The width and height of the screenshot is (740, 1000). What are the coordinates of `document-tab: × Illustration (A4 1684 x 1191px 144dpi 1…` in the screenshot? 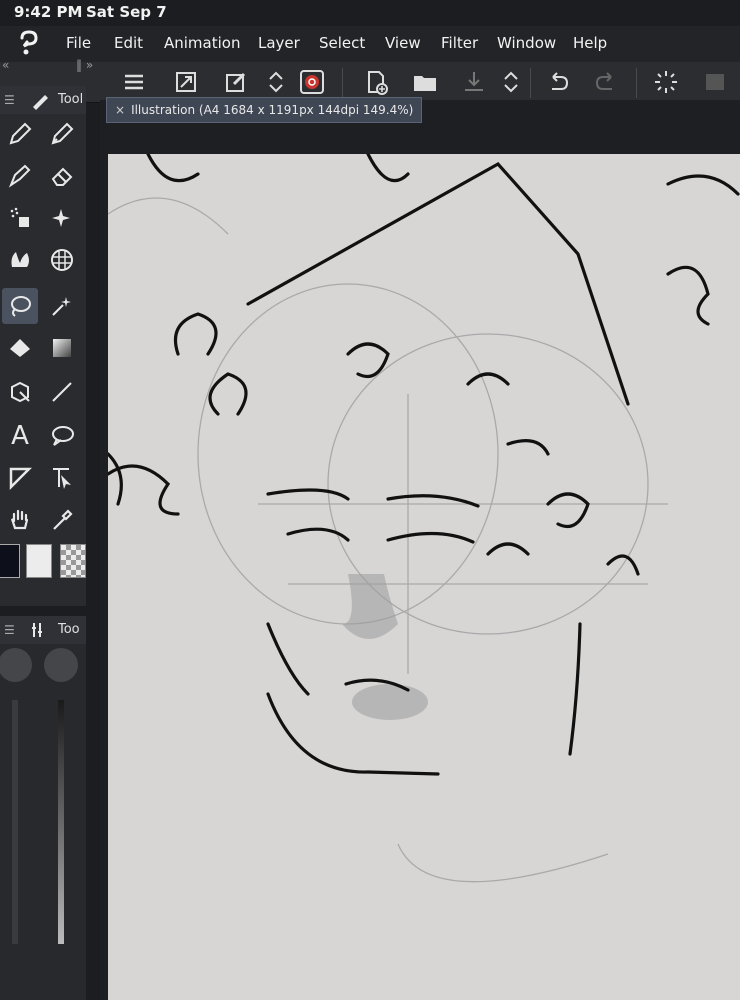 It's located at (264, 110).